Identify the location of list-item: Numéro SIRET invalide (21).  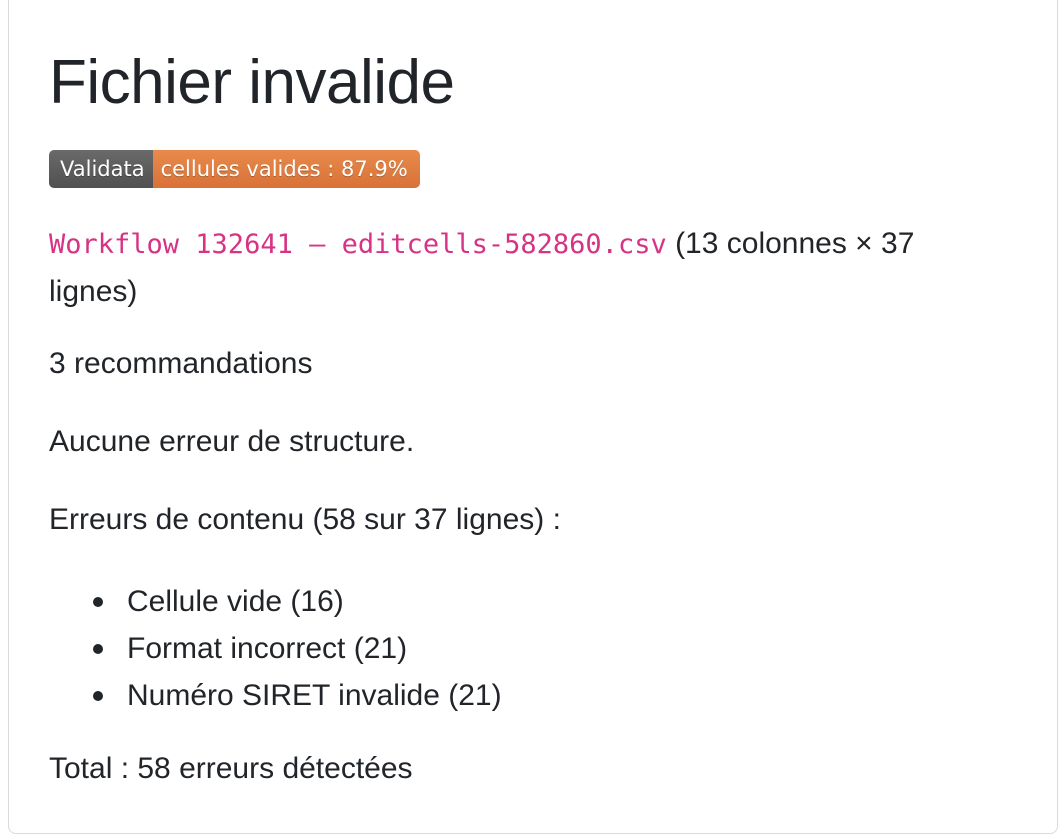
(297, 695).